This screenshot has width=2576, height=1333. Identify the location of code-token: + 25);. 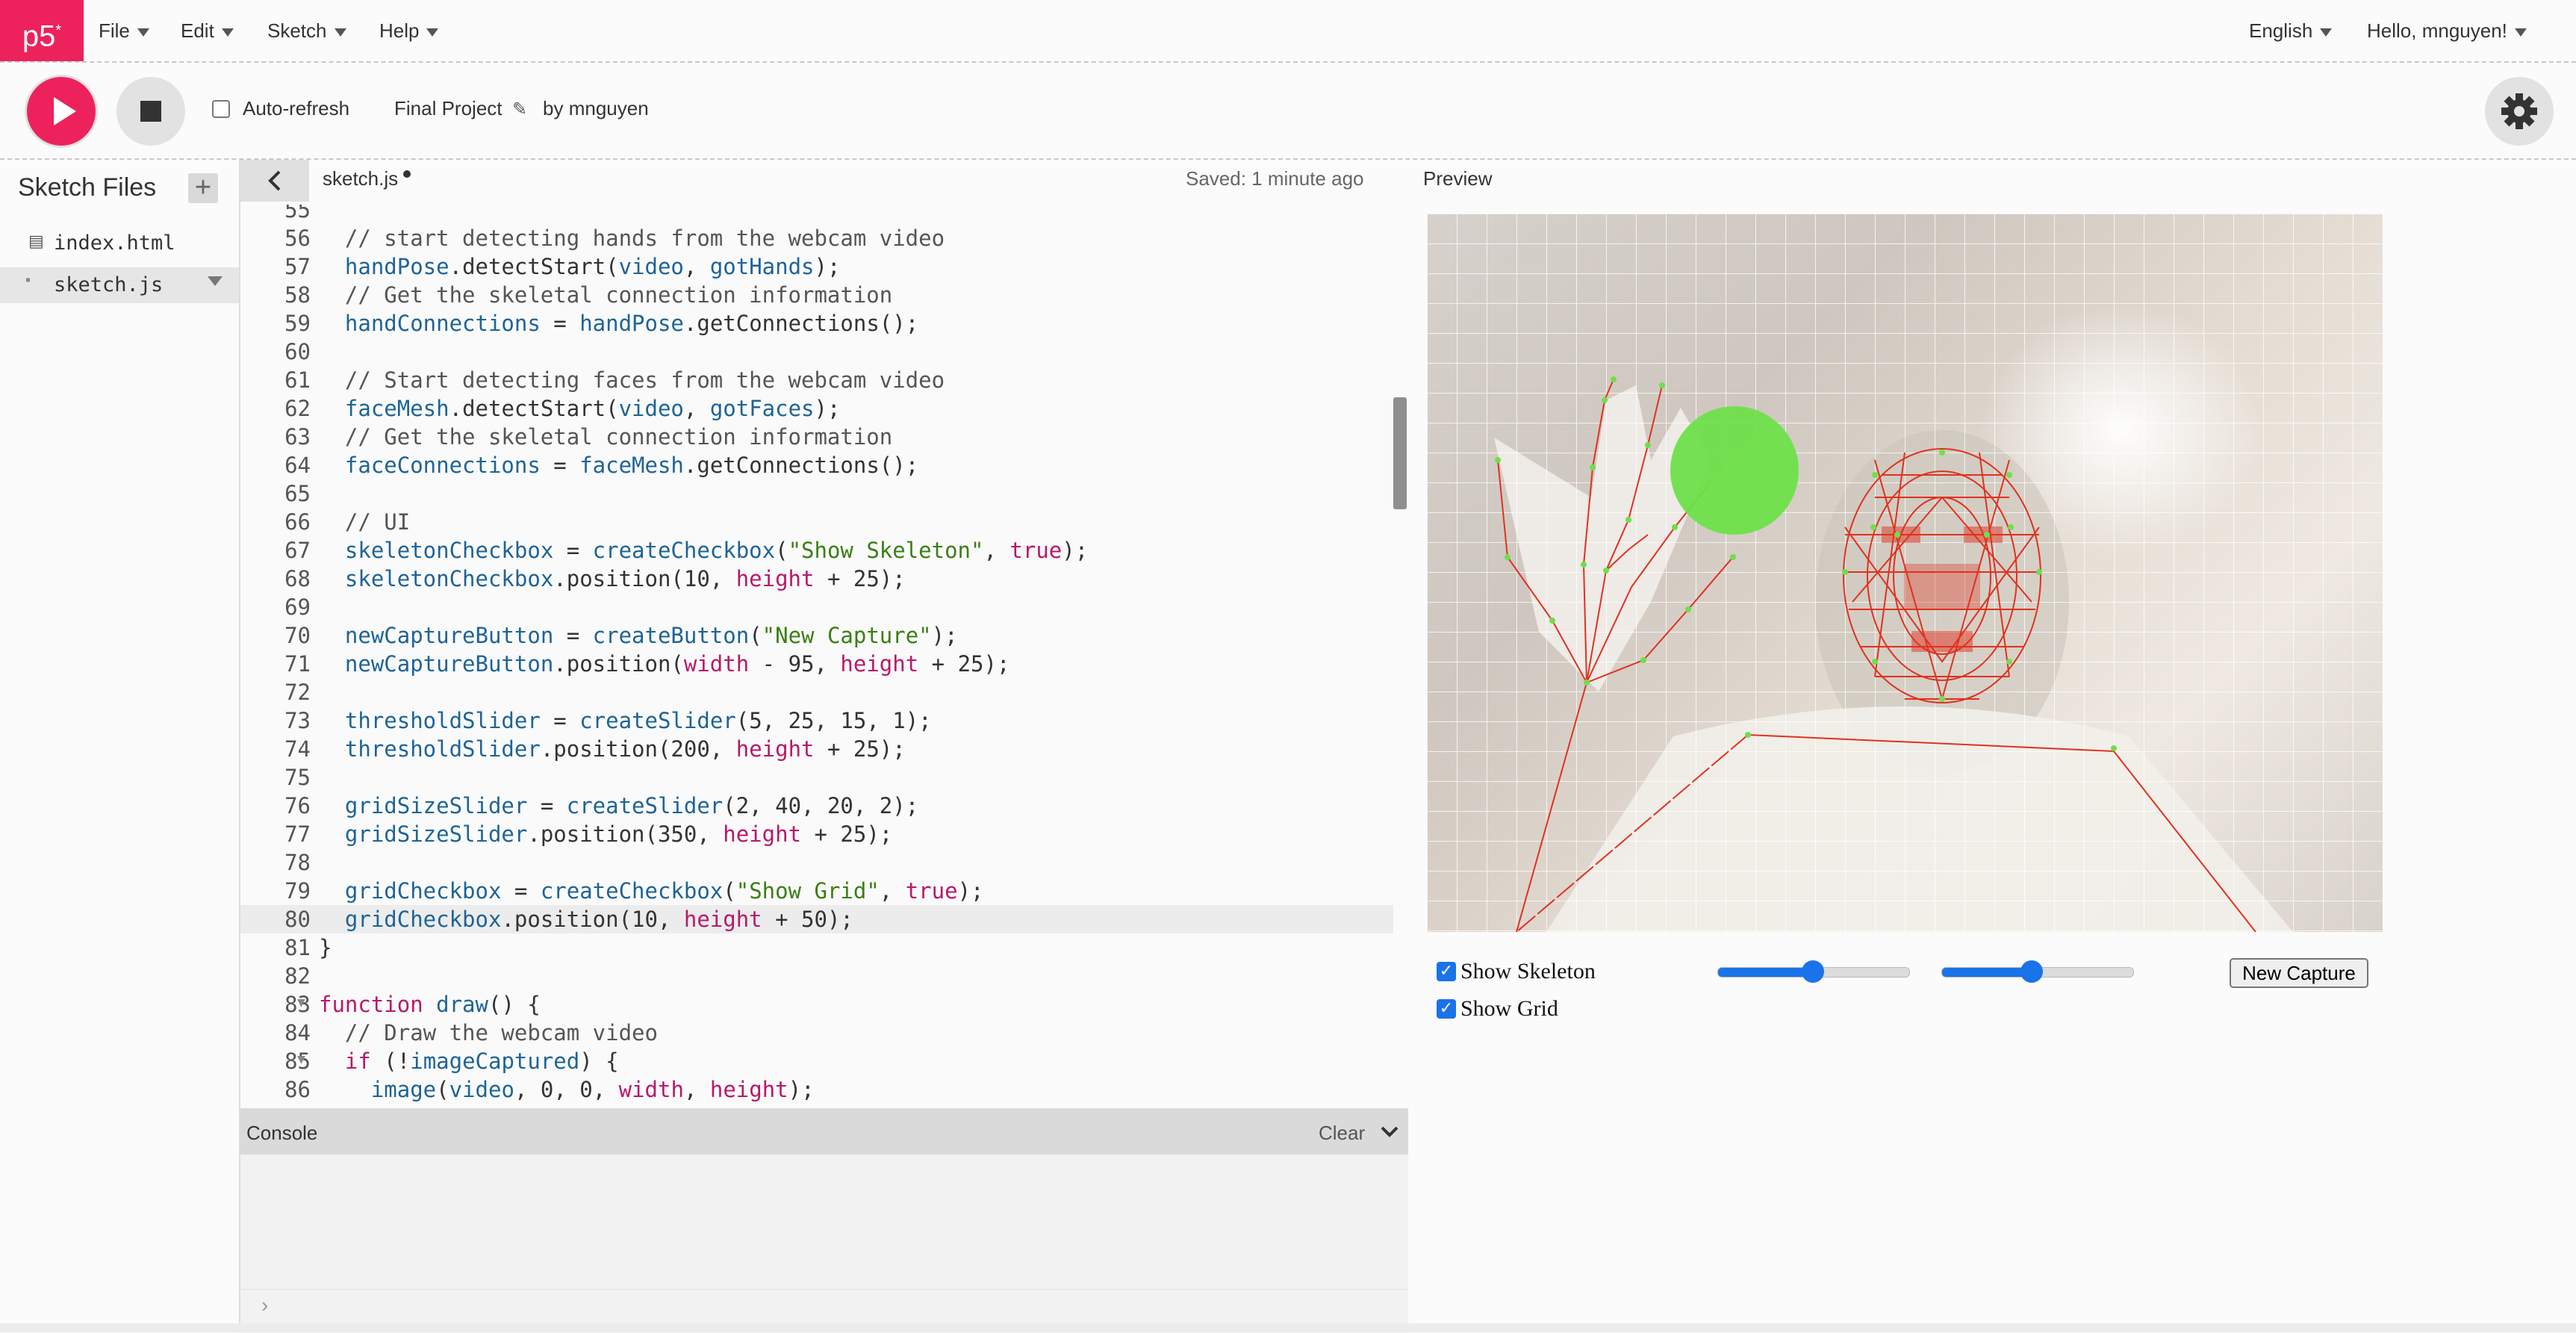
(964, 664).